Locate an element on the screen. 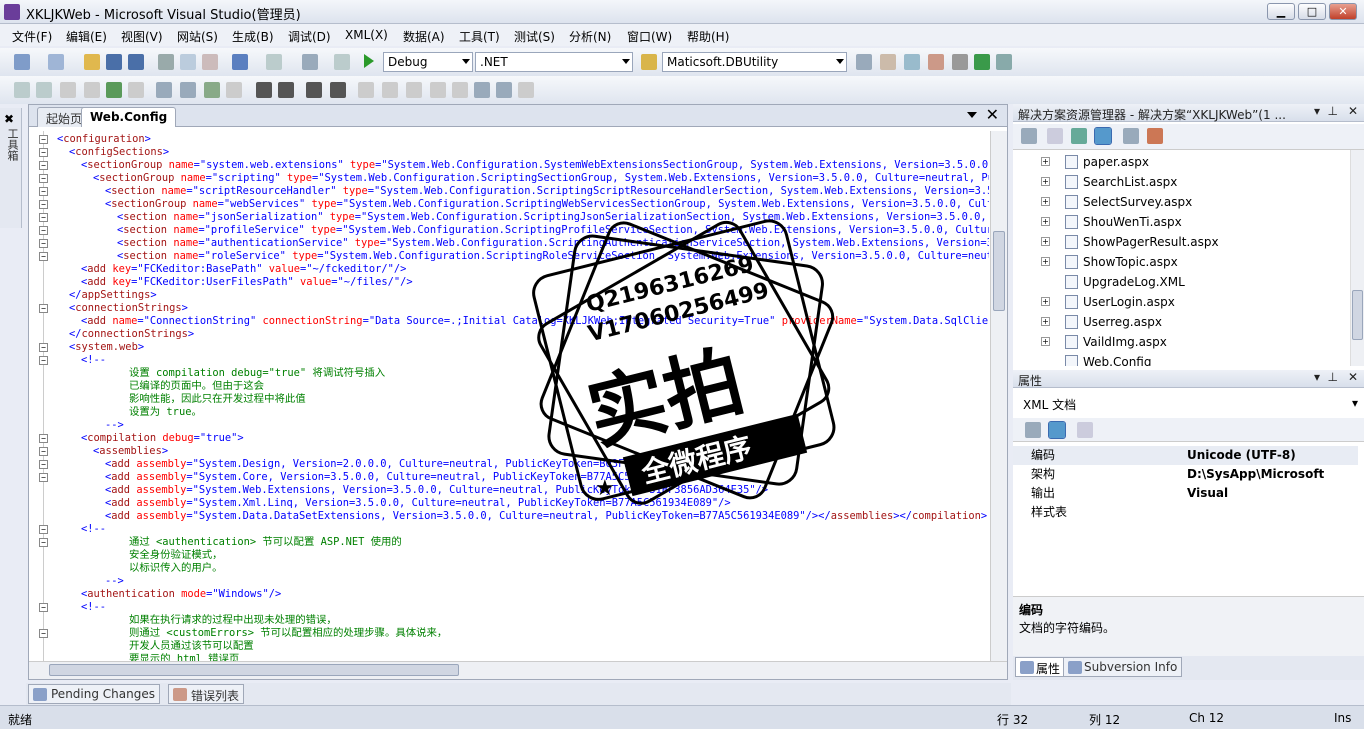 The width and height of the screenshot is (1364, 729). format-document-icon is located at coordinates (44, 90).